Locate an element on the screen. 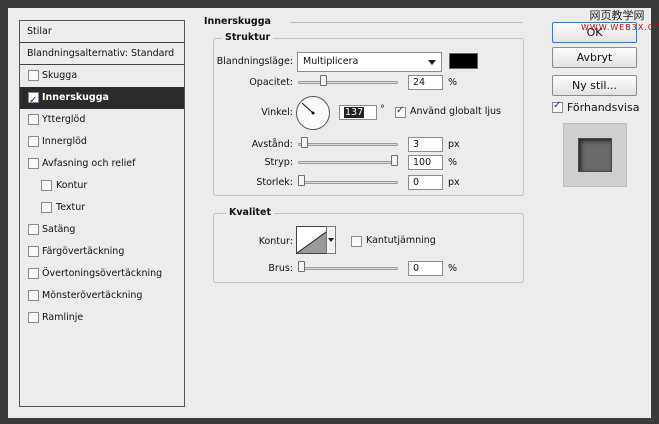 The width and height of the screenshot is (659, 424). opacity-label: Opacitet: is located at coordinates (271, 82).